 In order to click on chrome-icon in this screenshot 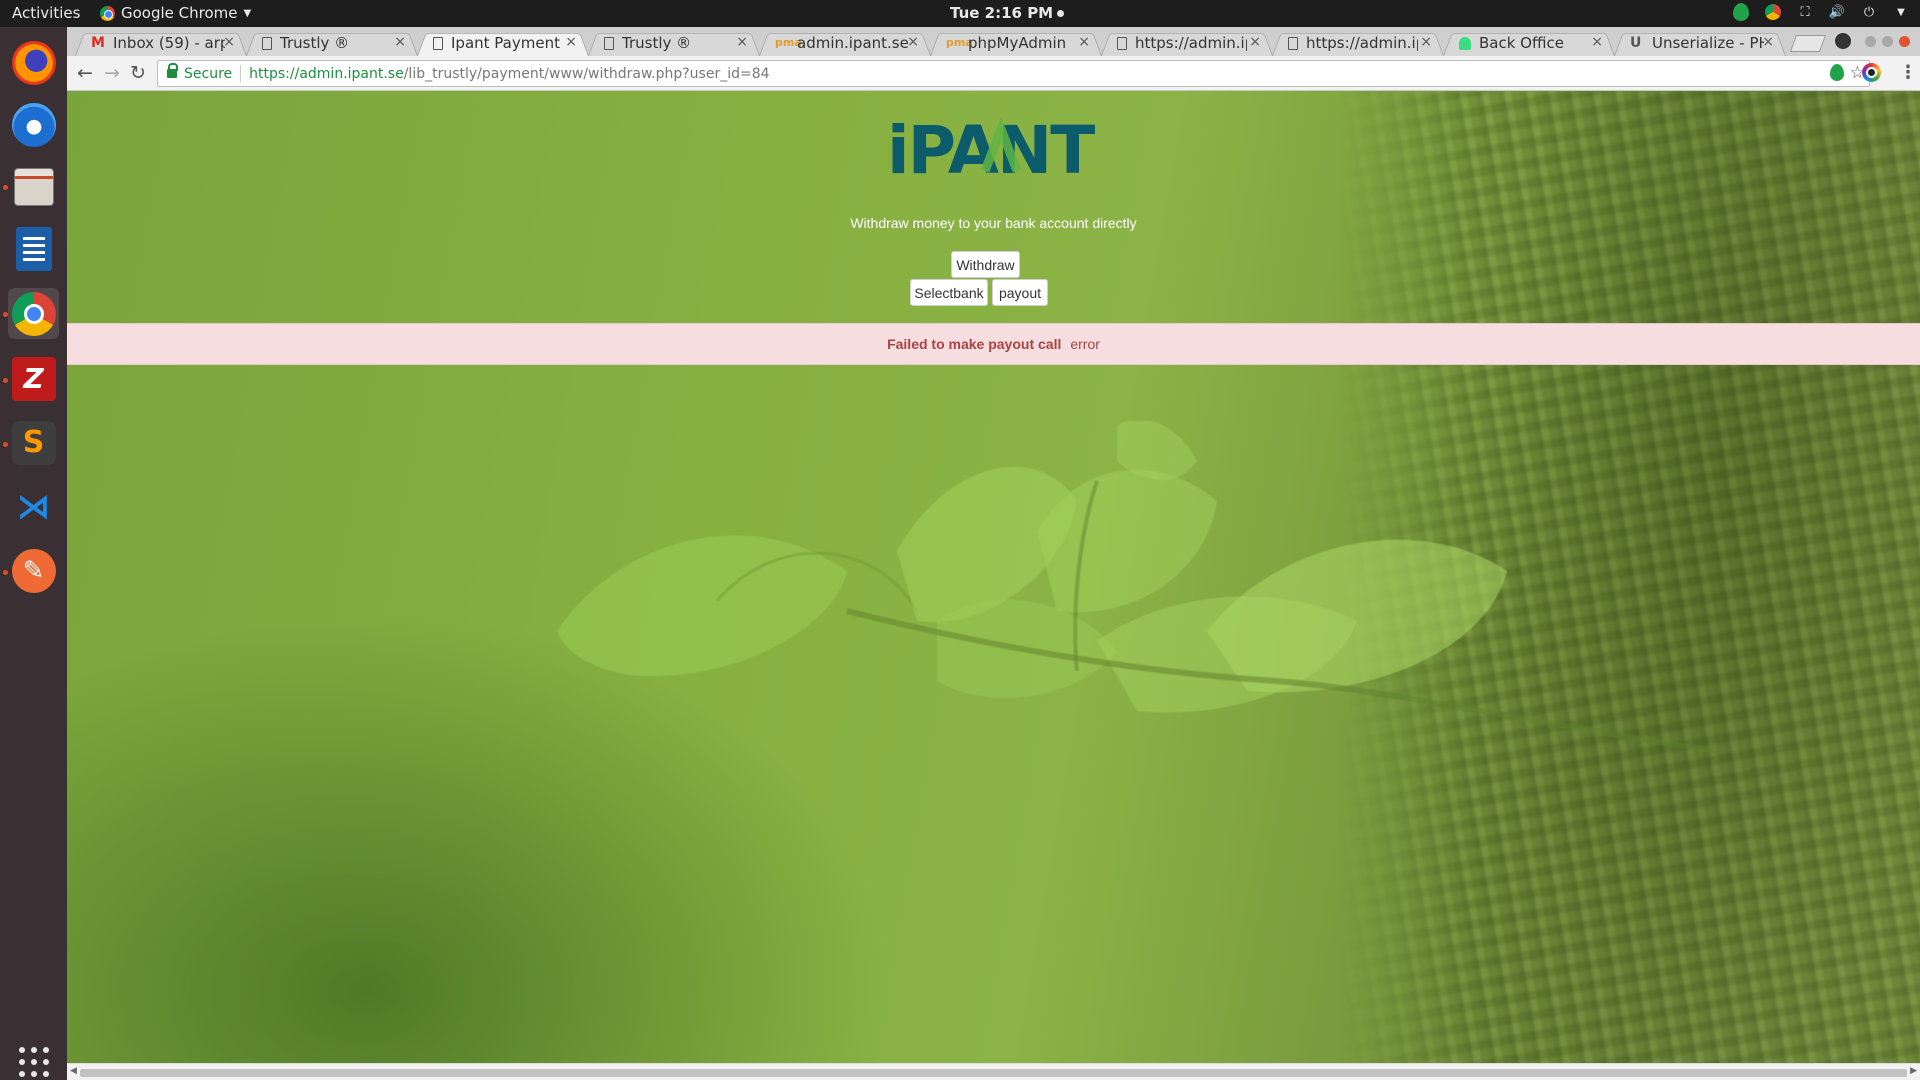, I will do `click(107, 13)`.